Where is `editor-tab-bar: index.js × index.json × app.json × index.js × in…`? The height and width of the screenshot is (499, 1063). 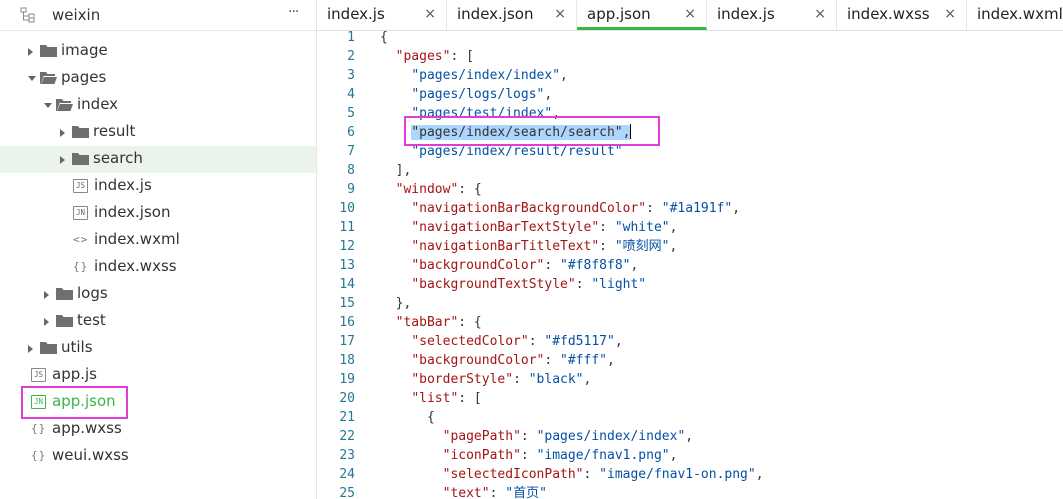 editor-tab-bar: index.js × index.json × app.json × index.js × in… is located at coordinates (690, 15).